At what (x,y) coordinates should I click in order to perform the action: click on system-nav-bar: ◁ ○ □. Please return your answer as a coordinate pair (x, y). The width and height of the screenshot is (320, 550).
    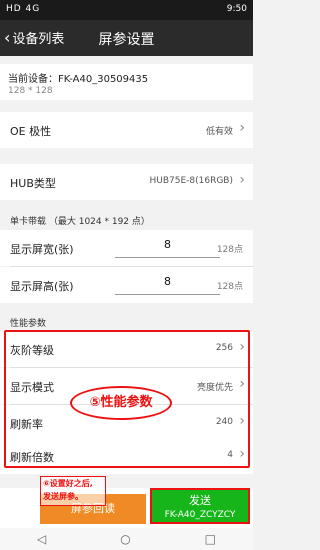
    Looking at the image, I should click on (126, 539).